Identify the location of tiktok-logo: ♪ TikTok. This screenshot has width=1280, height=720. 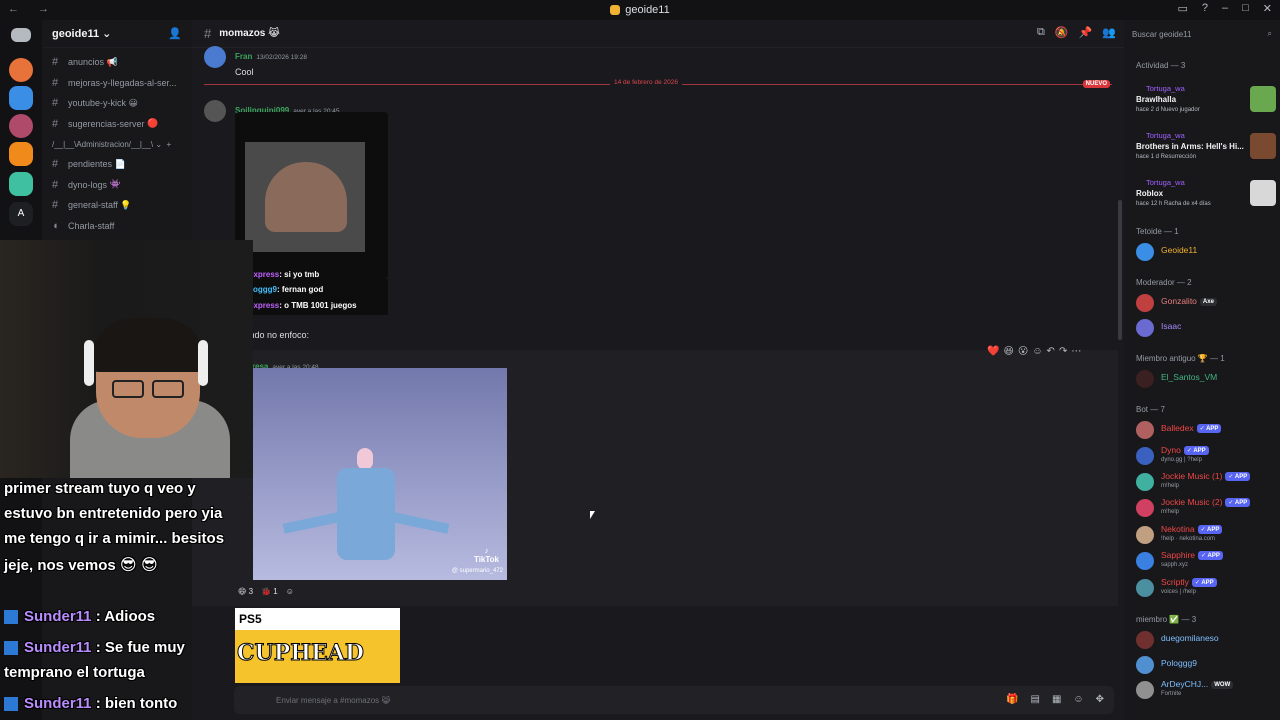
(486, 555).